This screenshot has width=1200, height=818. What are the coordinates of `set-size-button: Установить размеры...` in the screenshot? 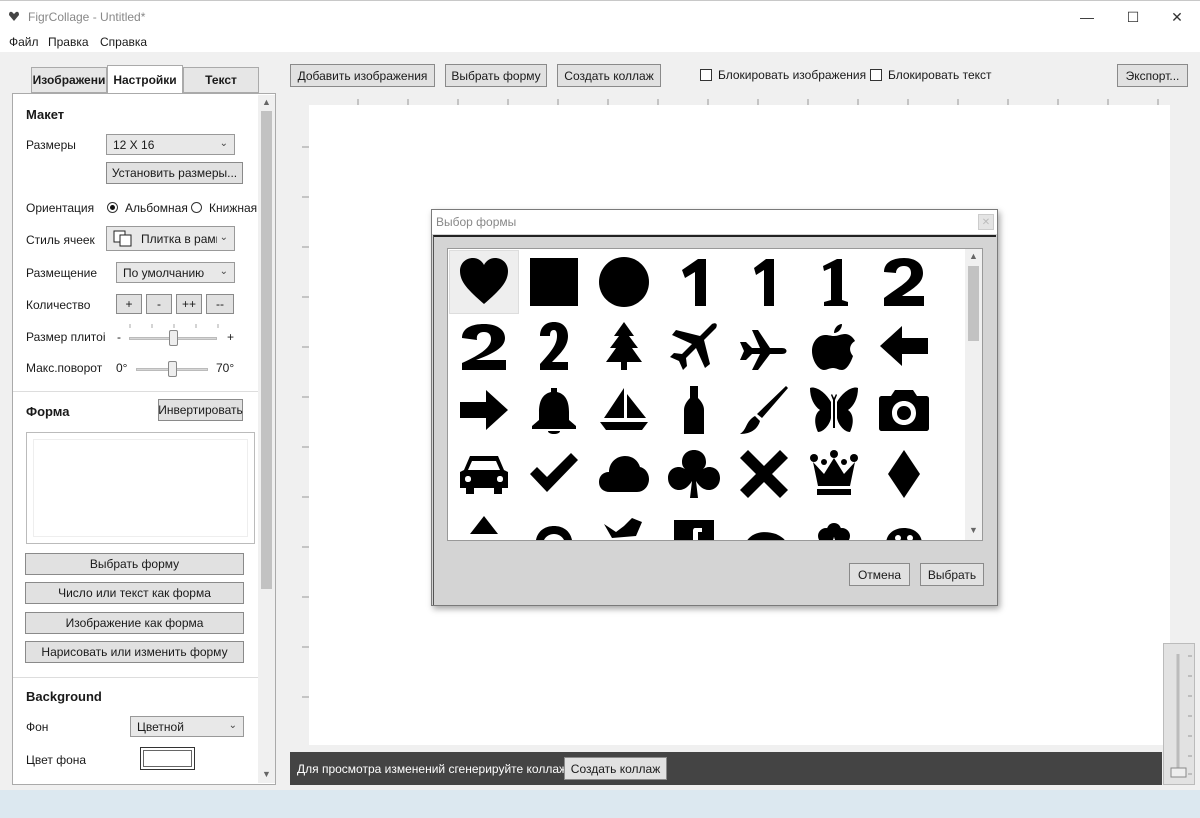 It's located at (174, 173).